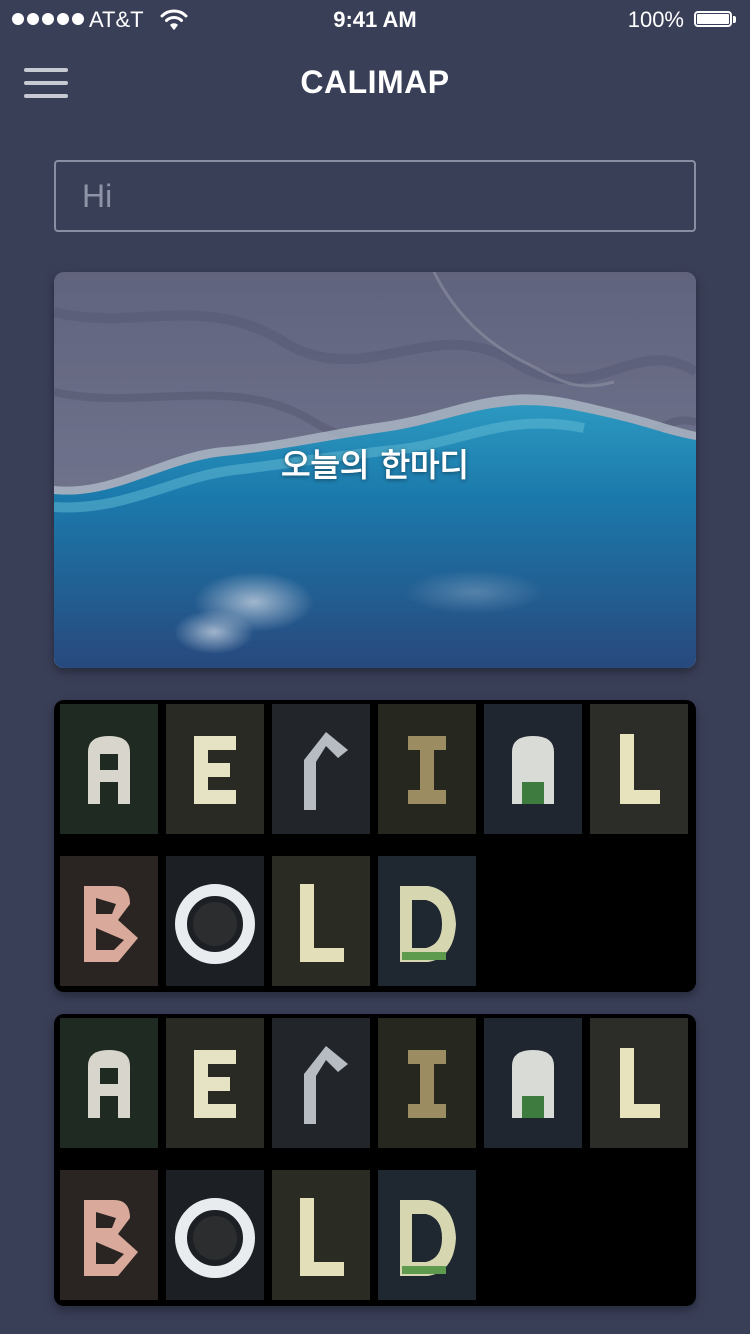 The image size is (750, 1334). Describe the element at coordinates (375, 20) in the screenshot. I see `status-bar: AT&T 9:41 AM 100%` at that location.